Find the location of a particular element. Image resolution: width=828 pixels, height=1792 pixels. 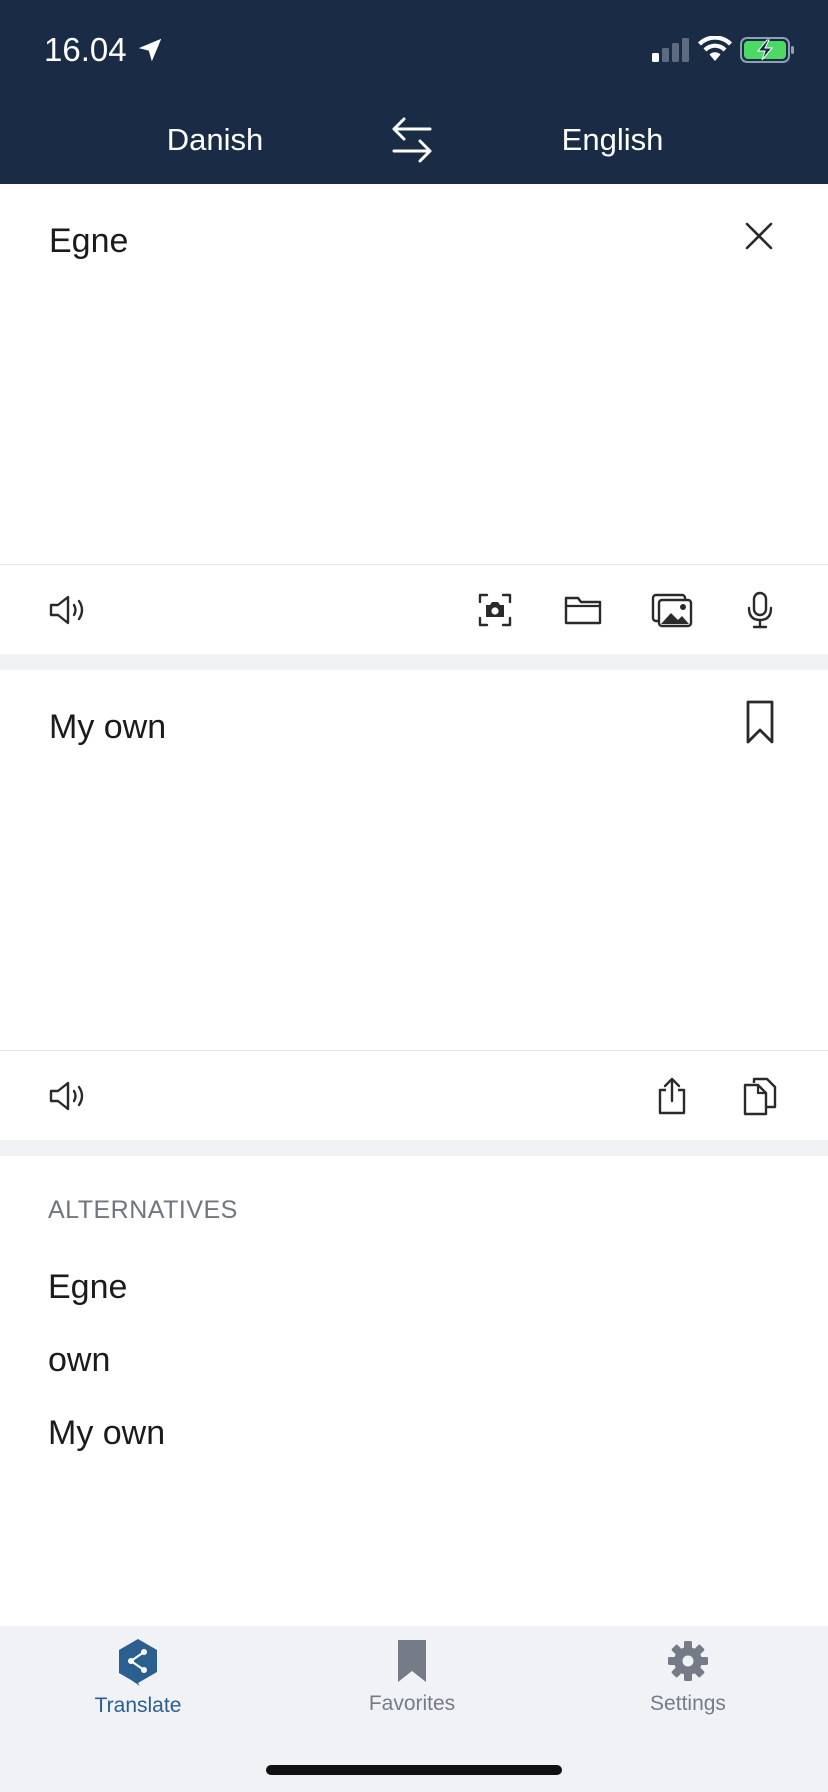

tab-translate-label: Translate is located at coordinates (138, 1705).